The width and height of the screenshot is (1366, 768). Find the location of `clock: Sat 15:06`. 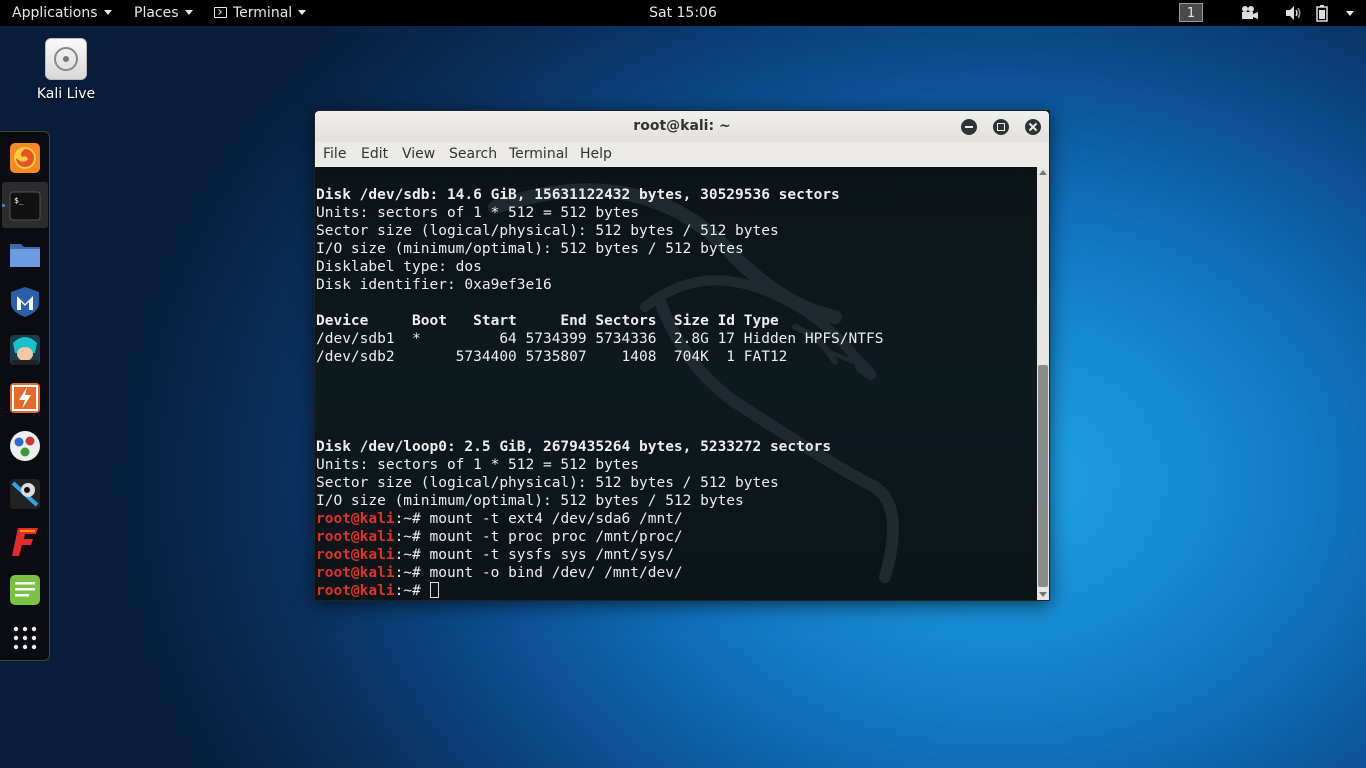

clock: Sat 15:06 is located at coordinates (683, 13).